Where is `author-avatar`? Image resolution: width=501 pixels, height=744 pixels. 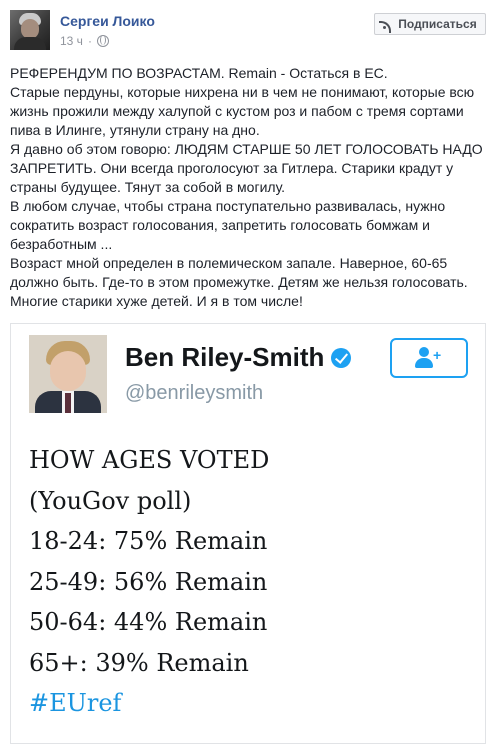
author-avatar is located at coordinates (30, 30).